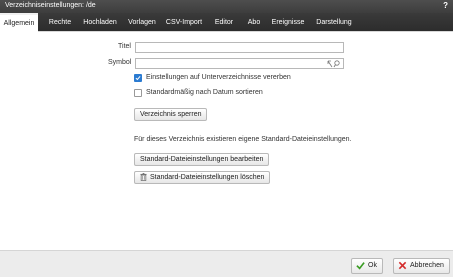 The image size is (453, 277). I want to click on delete-default-file-settings-button: Standard-Dateieinstellungen löschen, so click(202, 177).